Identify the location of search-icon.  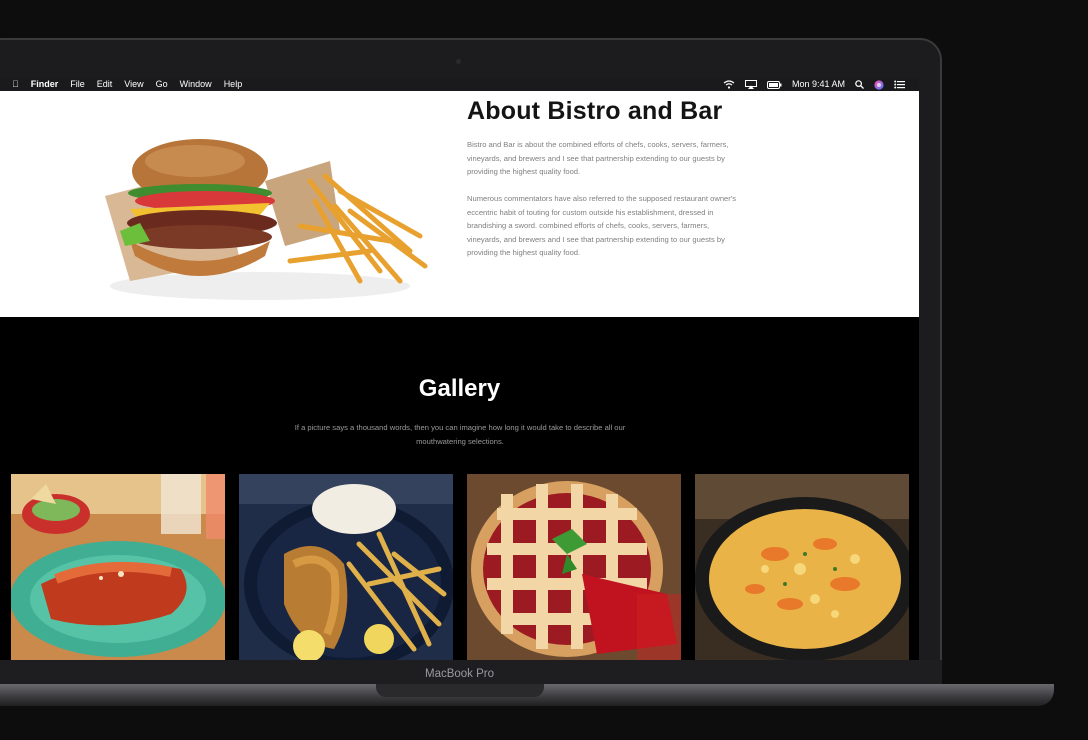
(859, 84).